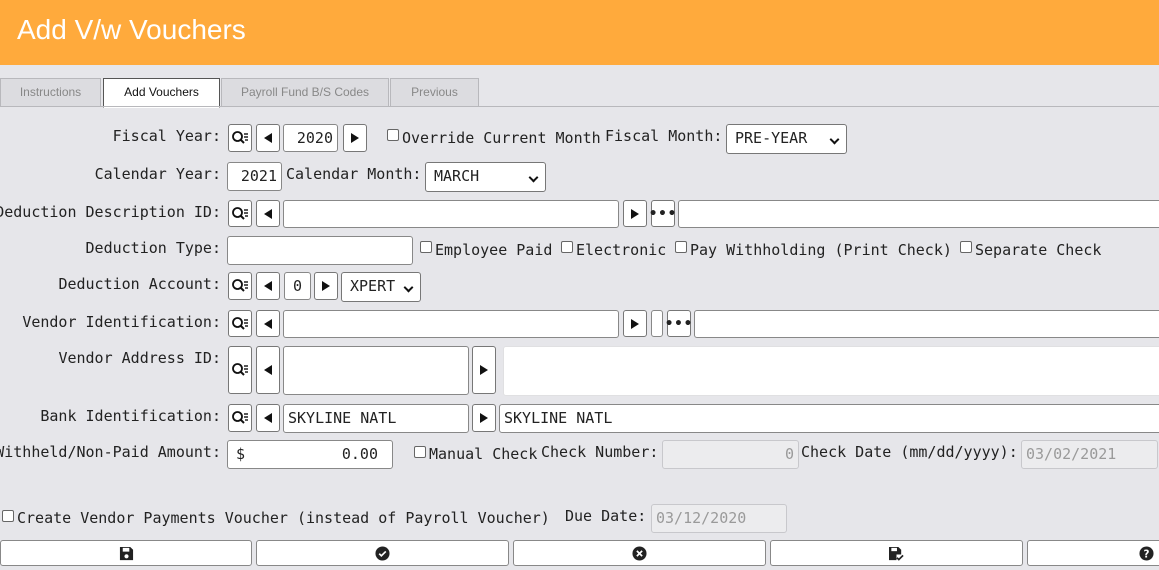 This screenshot has height=570, width=1159. I want to click on save-button, so click(126, 553).